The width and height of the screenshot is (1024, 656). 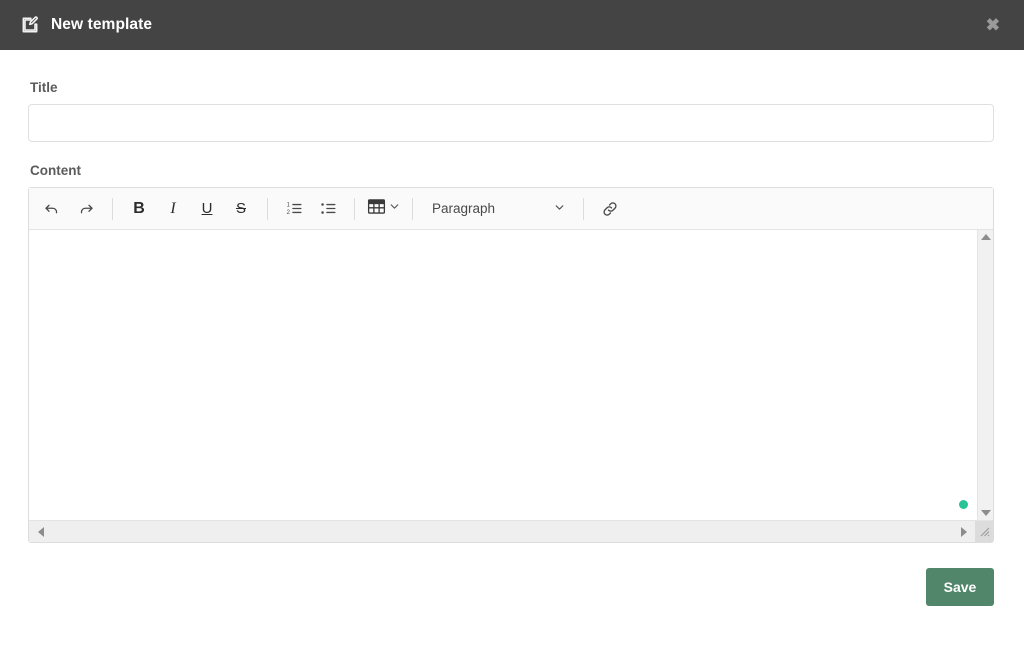 I want to click on underline-button: U, so click(x=207, y=209).